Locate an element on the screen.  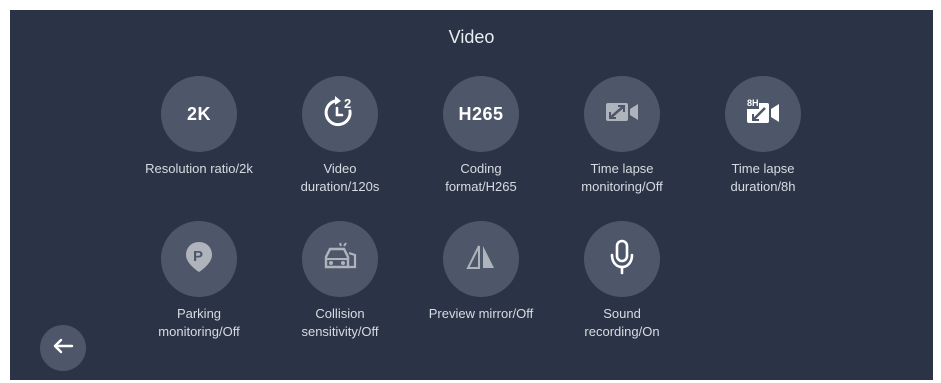
timelapse-duration-label: Time lapse duration/8h is located at coordinates (763, 177).